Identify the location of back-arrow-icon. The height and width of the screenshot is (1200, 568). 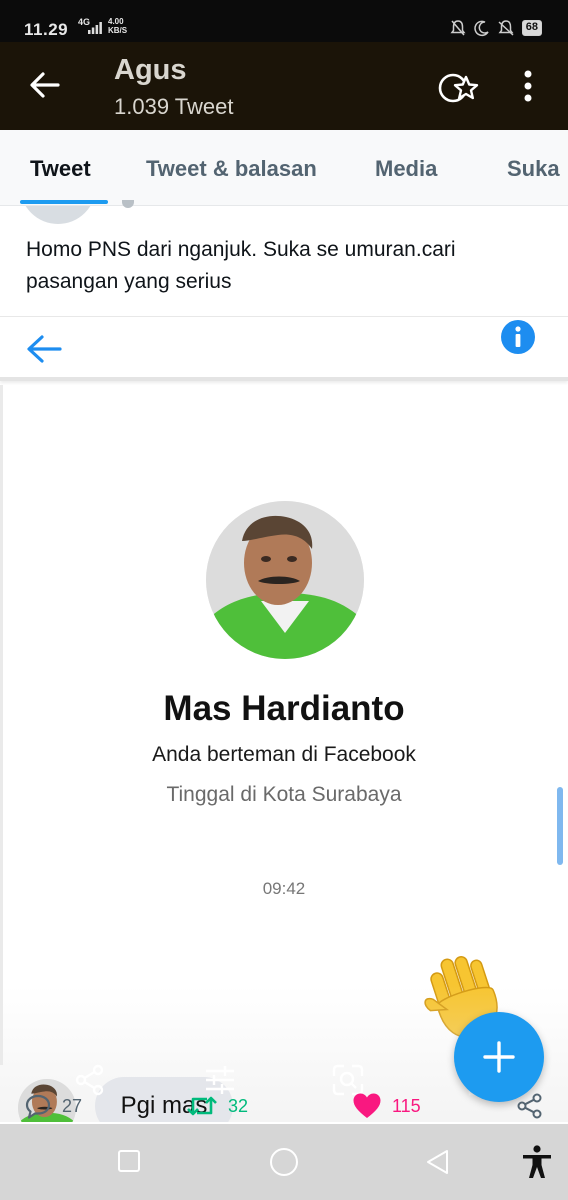
(45, 85).